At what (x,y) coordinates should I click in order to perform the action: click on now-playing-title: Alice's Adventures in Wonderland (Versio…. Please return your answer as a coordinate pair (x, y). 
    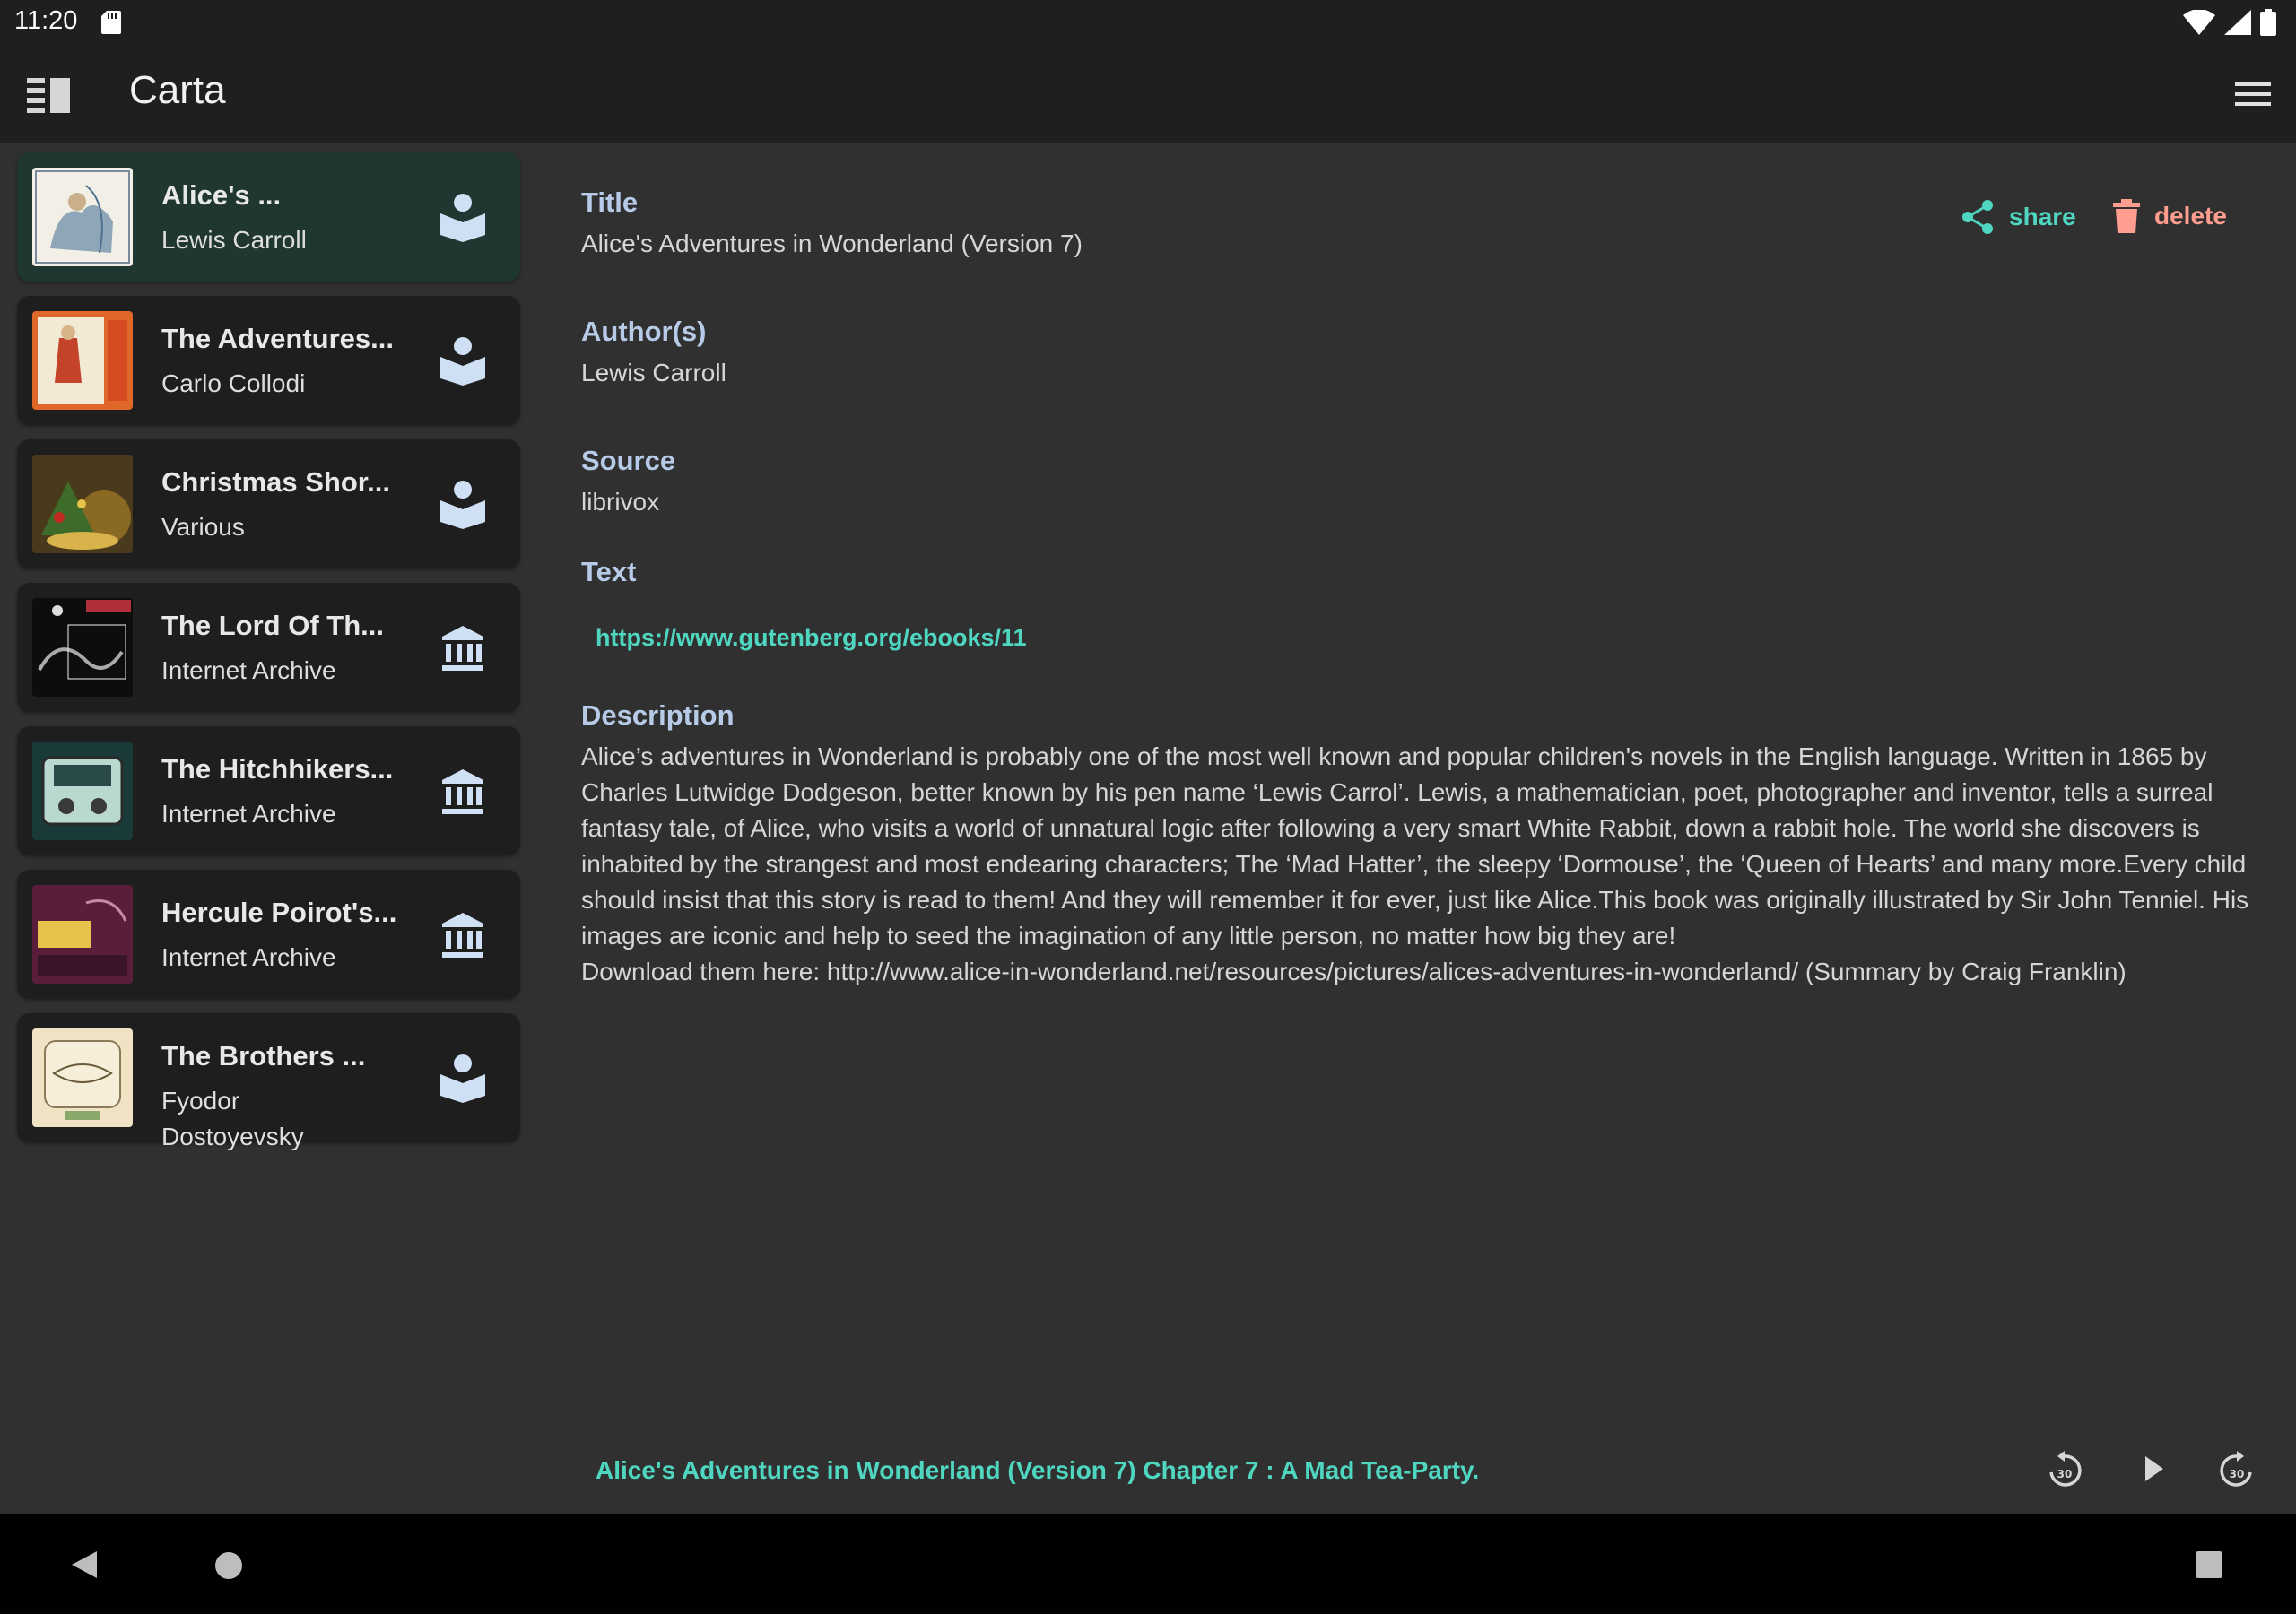
    Looking at the image, I should click on (1037, 1470).